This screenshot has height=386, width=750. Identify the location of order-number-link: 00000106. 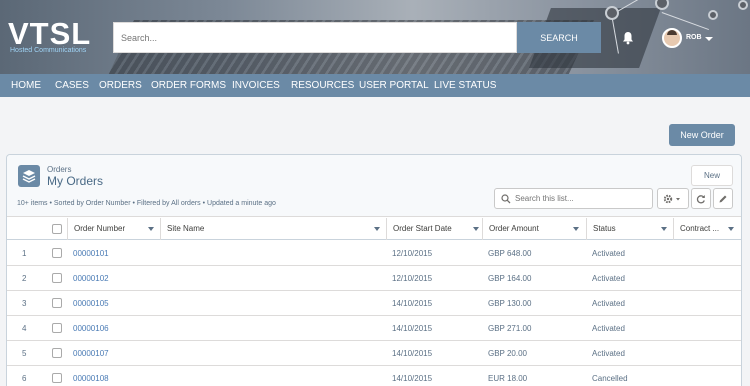
(91, 328).